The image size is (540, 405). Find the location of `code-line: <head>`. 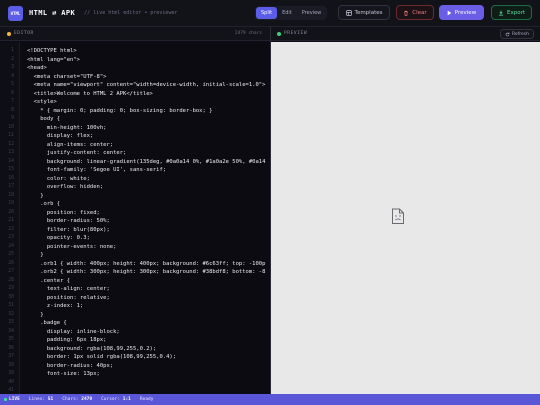

code-line: <head> is located at coordinates (37, 68).